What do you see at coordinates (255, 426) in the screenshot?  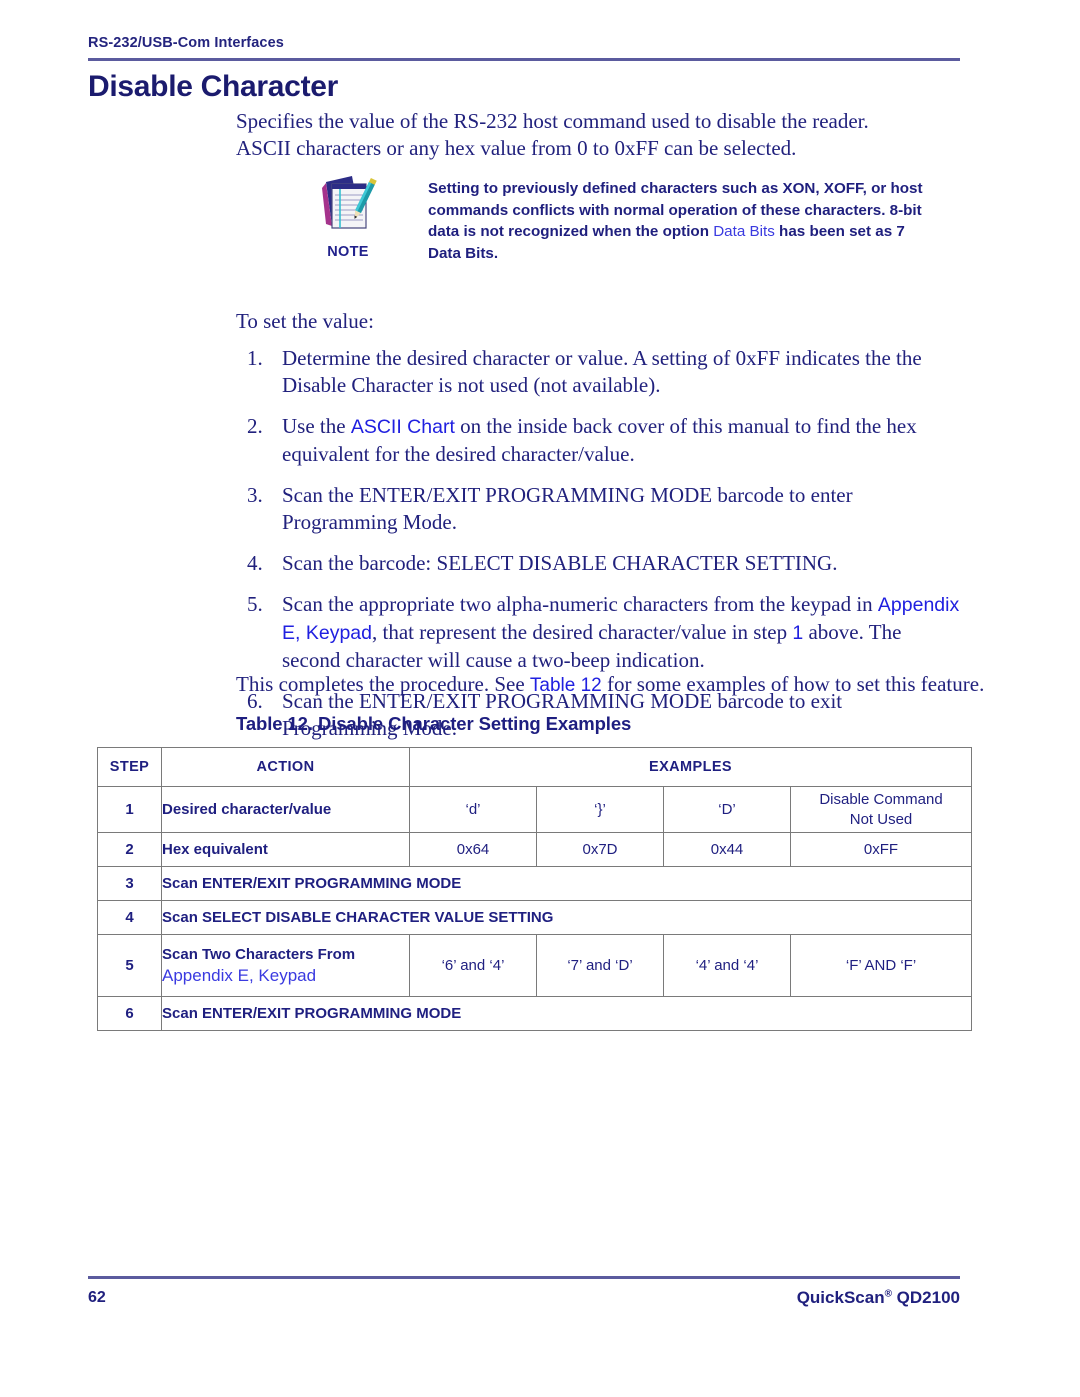 I see `step-number: 2.` at bounding box center [255, 426].